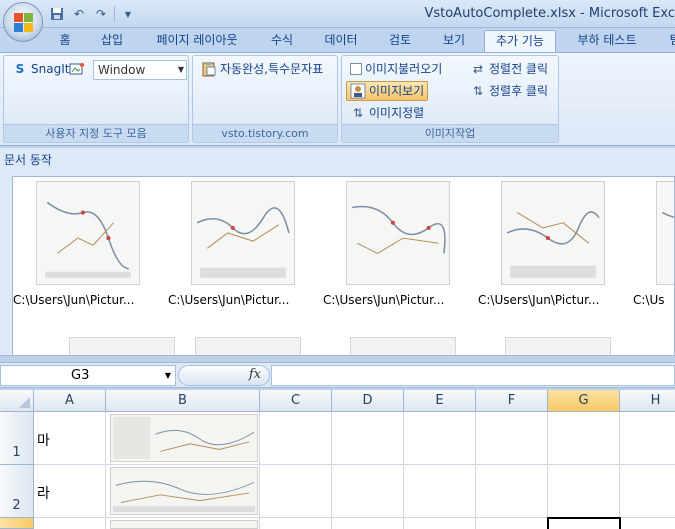 The height and width of the screenshot is (529, 675). I want to click on vsto-group: 자동완성,특수문자표 vsto.tistory.com, so click(265, 99).